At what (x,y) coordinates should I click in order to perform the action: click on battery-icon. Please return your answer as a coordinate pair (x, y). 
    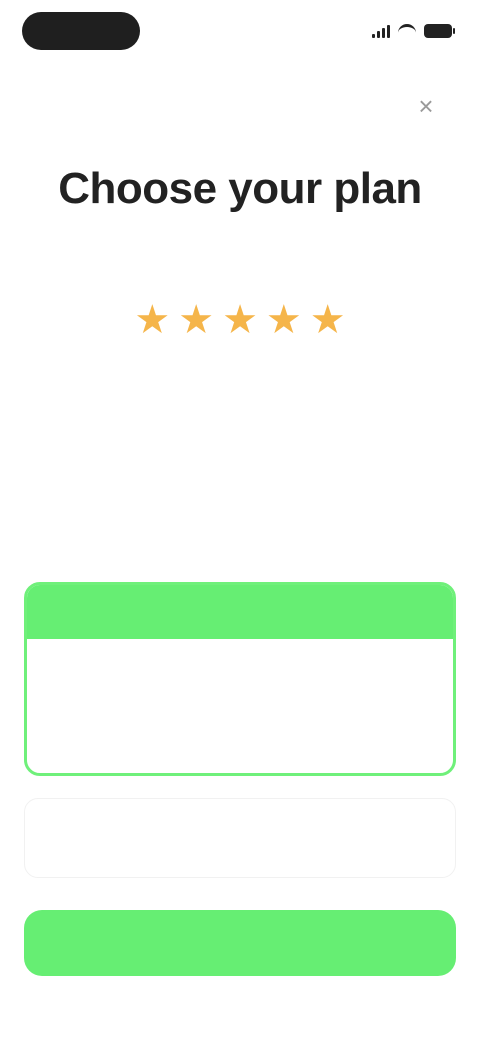
    Looking at the image, I should click on (439, 31).